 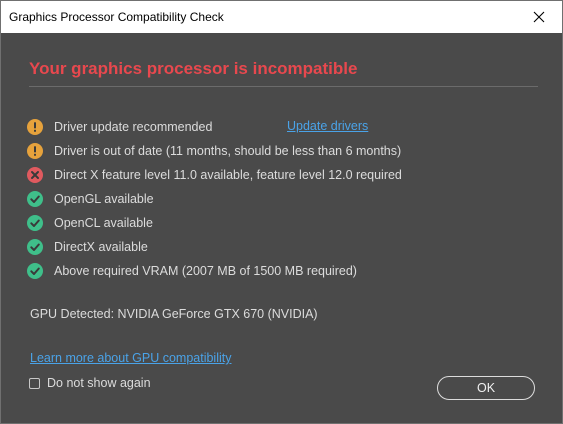 I want to click on update-drivers-link: Update drivers, so click(x=327, y=126).